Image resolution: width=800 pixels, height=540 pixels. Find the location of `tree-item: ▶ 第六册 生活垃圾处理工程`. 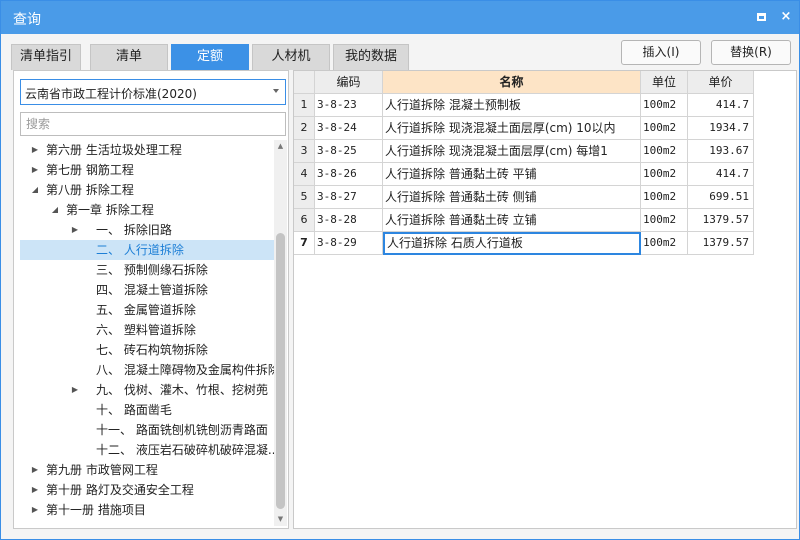

tree-item: ▶ 第六册 生活垃圾处理工程 is located at coordinates (147, 150).